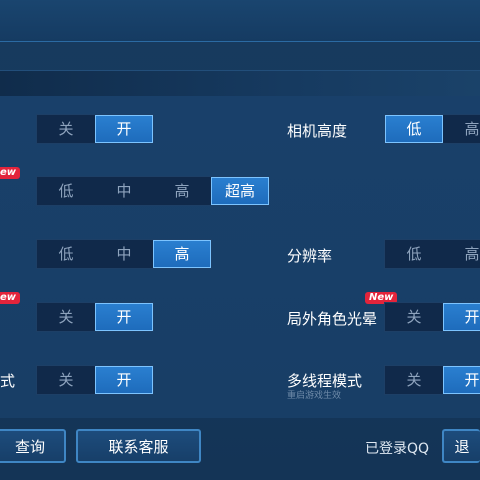 Image resolution: width=480 pixels, height=480 pixels. I want to click on query-button: 查询, so click(33, 446).